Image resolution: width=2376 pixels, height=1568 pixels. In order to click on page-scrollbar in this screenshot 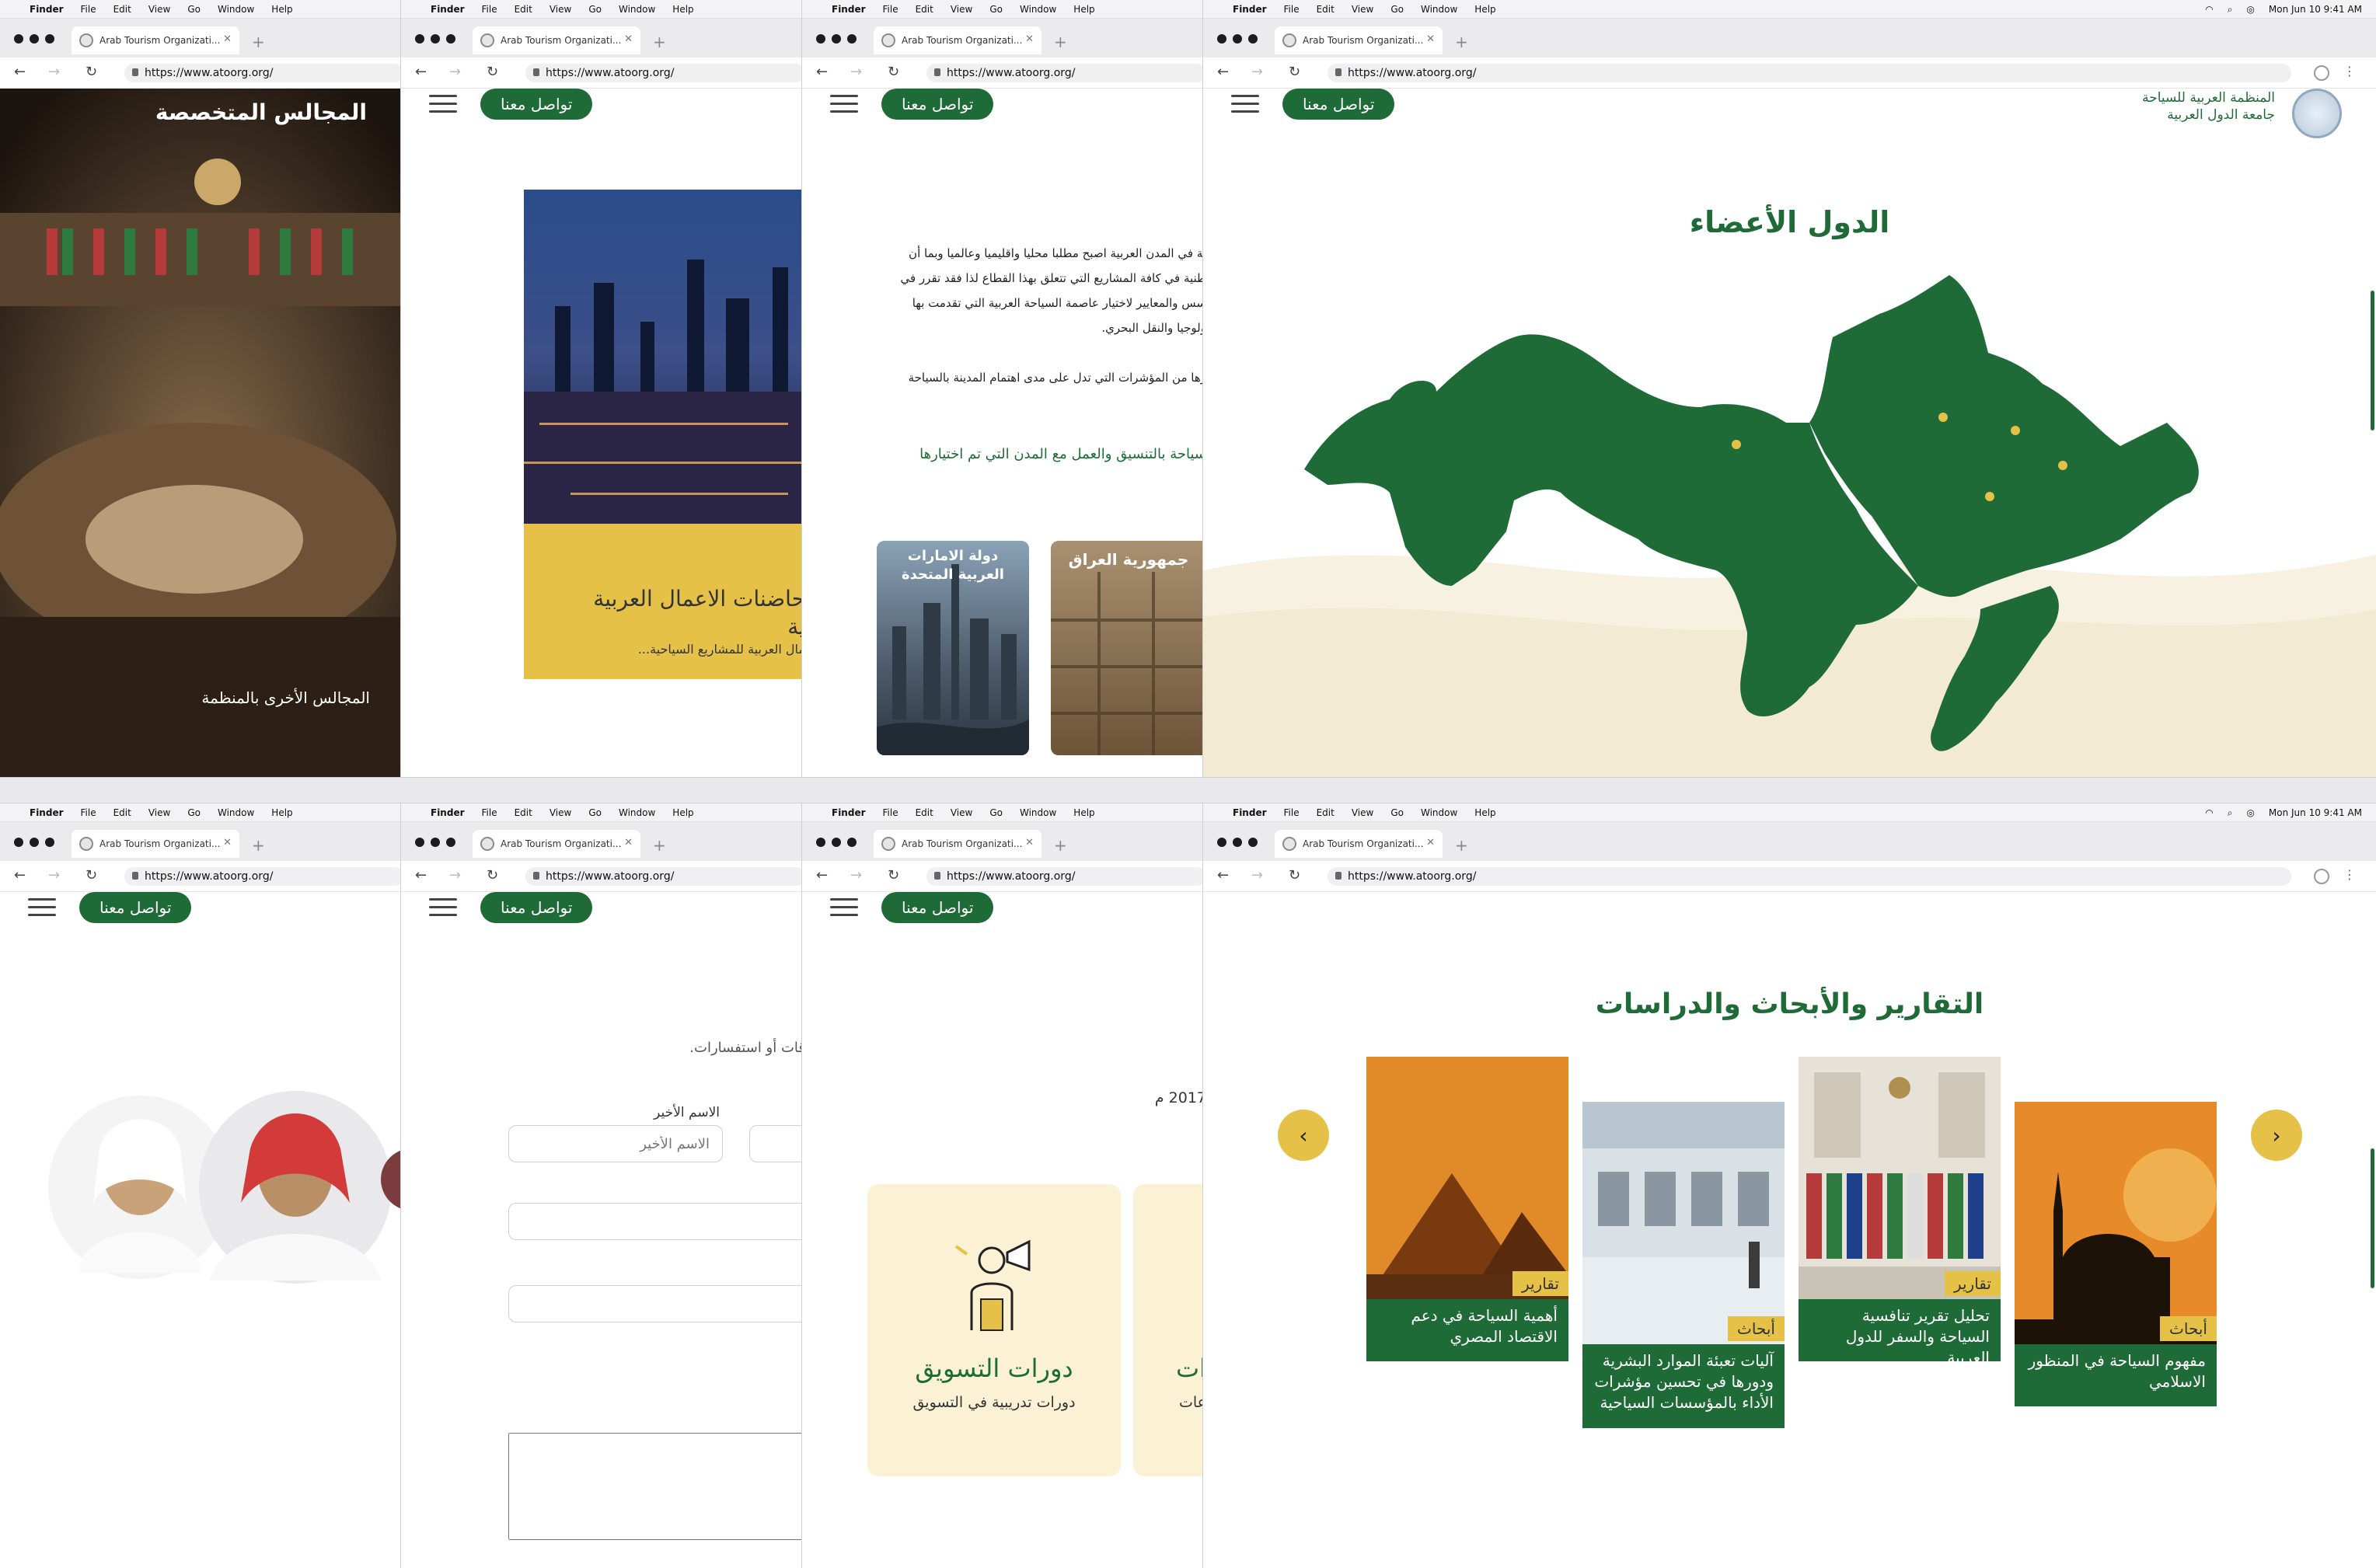, I will do `click(2372, 1218)`.